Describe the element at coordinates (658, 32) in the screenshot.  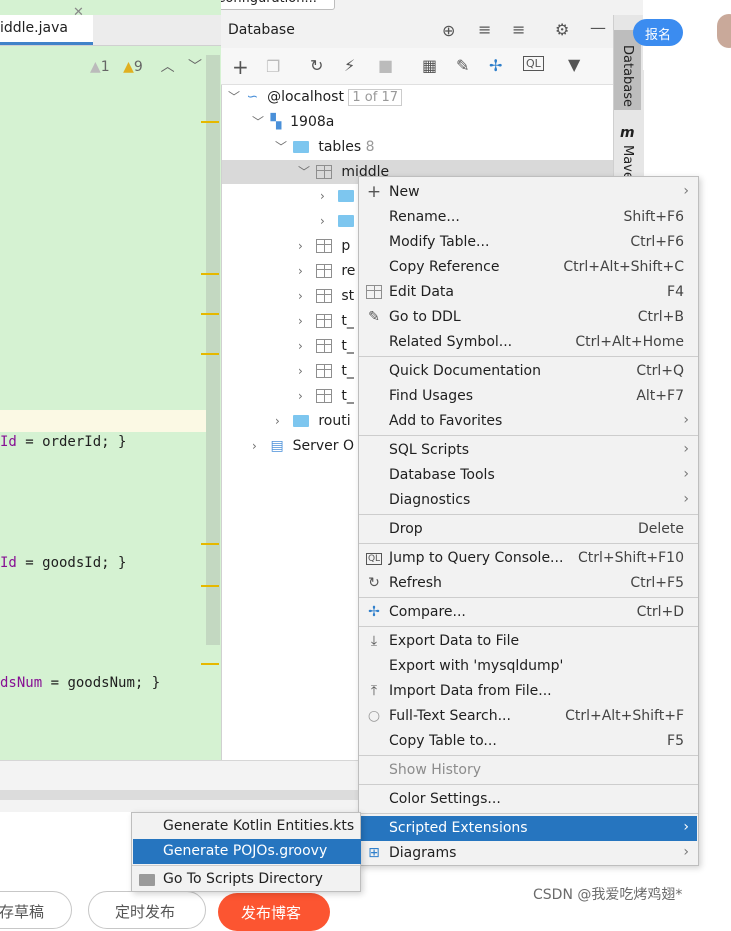
I see `signup-button: 报名` at that location.